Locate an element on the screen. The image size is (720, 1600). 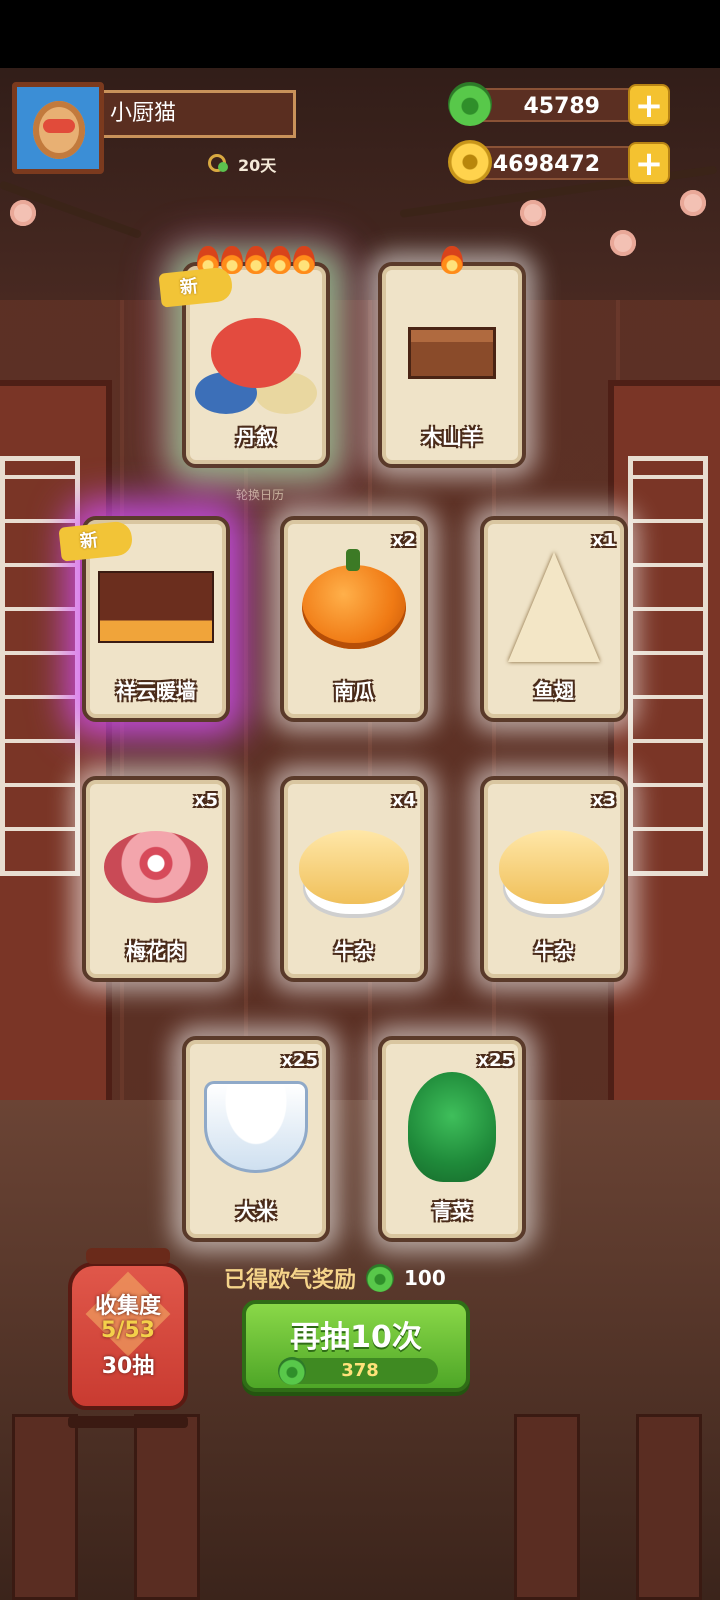
reward-card: x25 大米 is located at coordinates (256, 1139).